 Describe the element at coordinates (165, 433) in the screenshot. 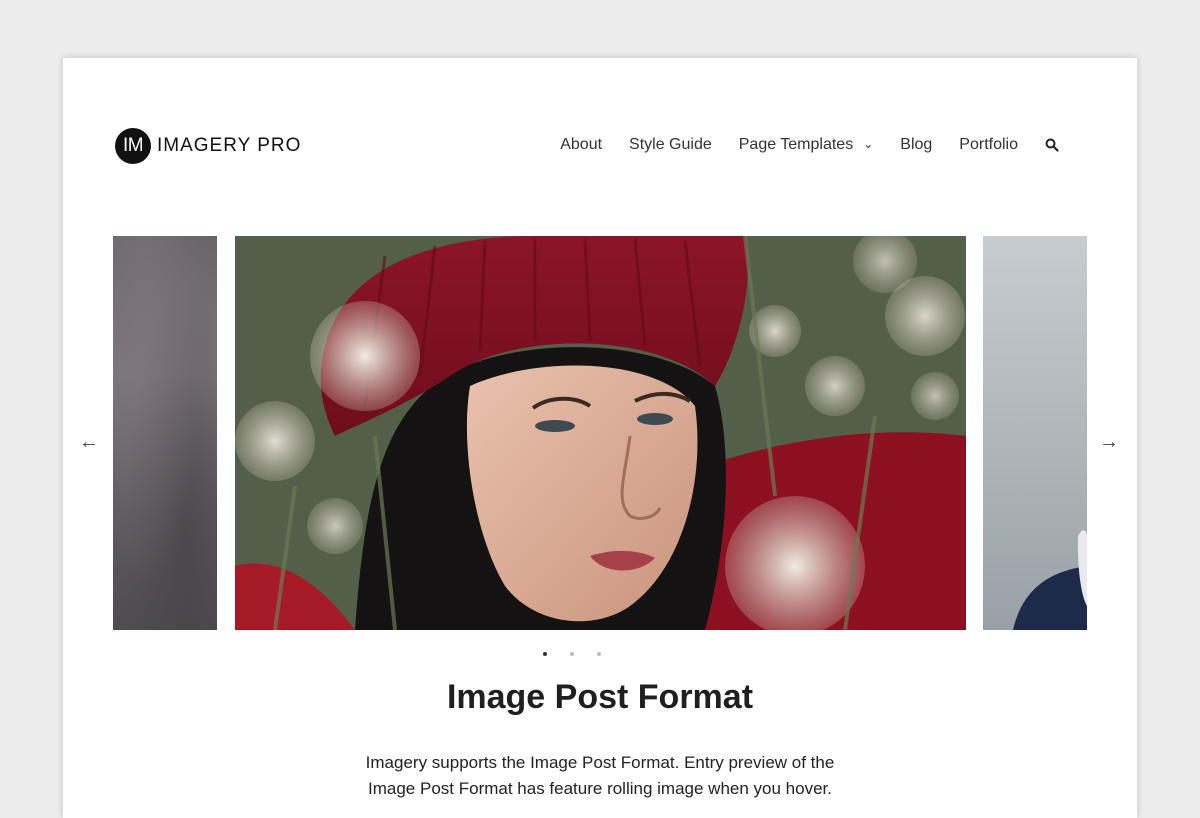

I see `slide-previous-image` at that location.